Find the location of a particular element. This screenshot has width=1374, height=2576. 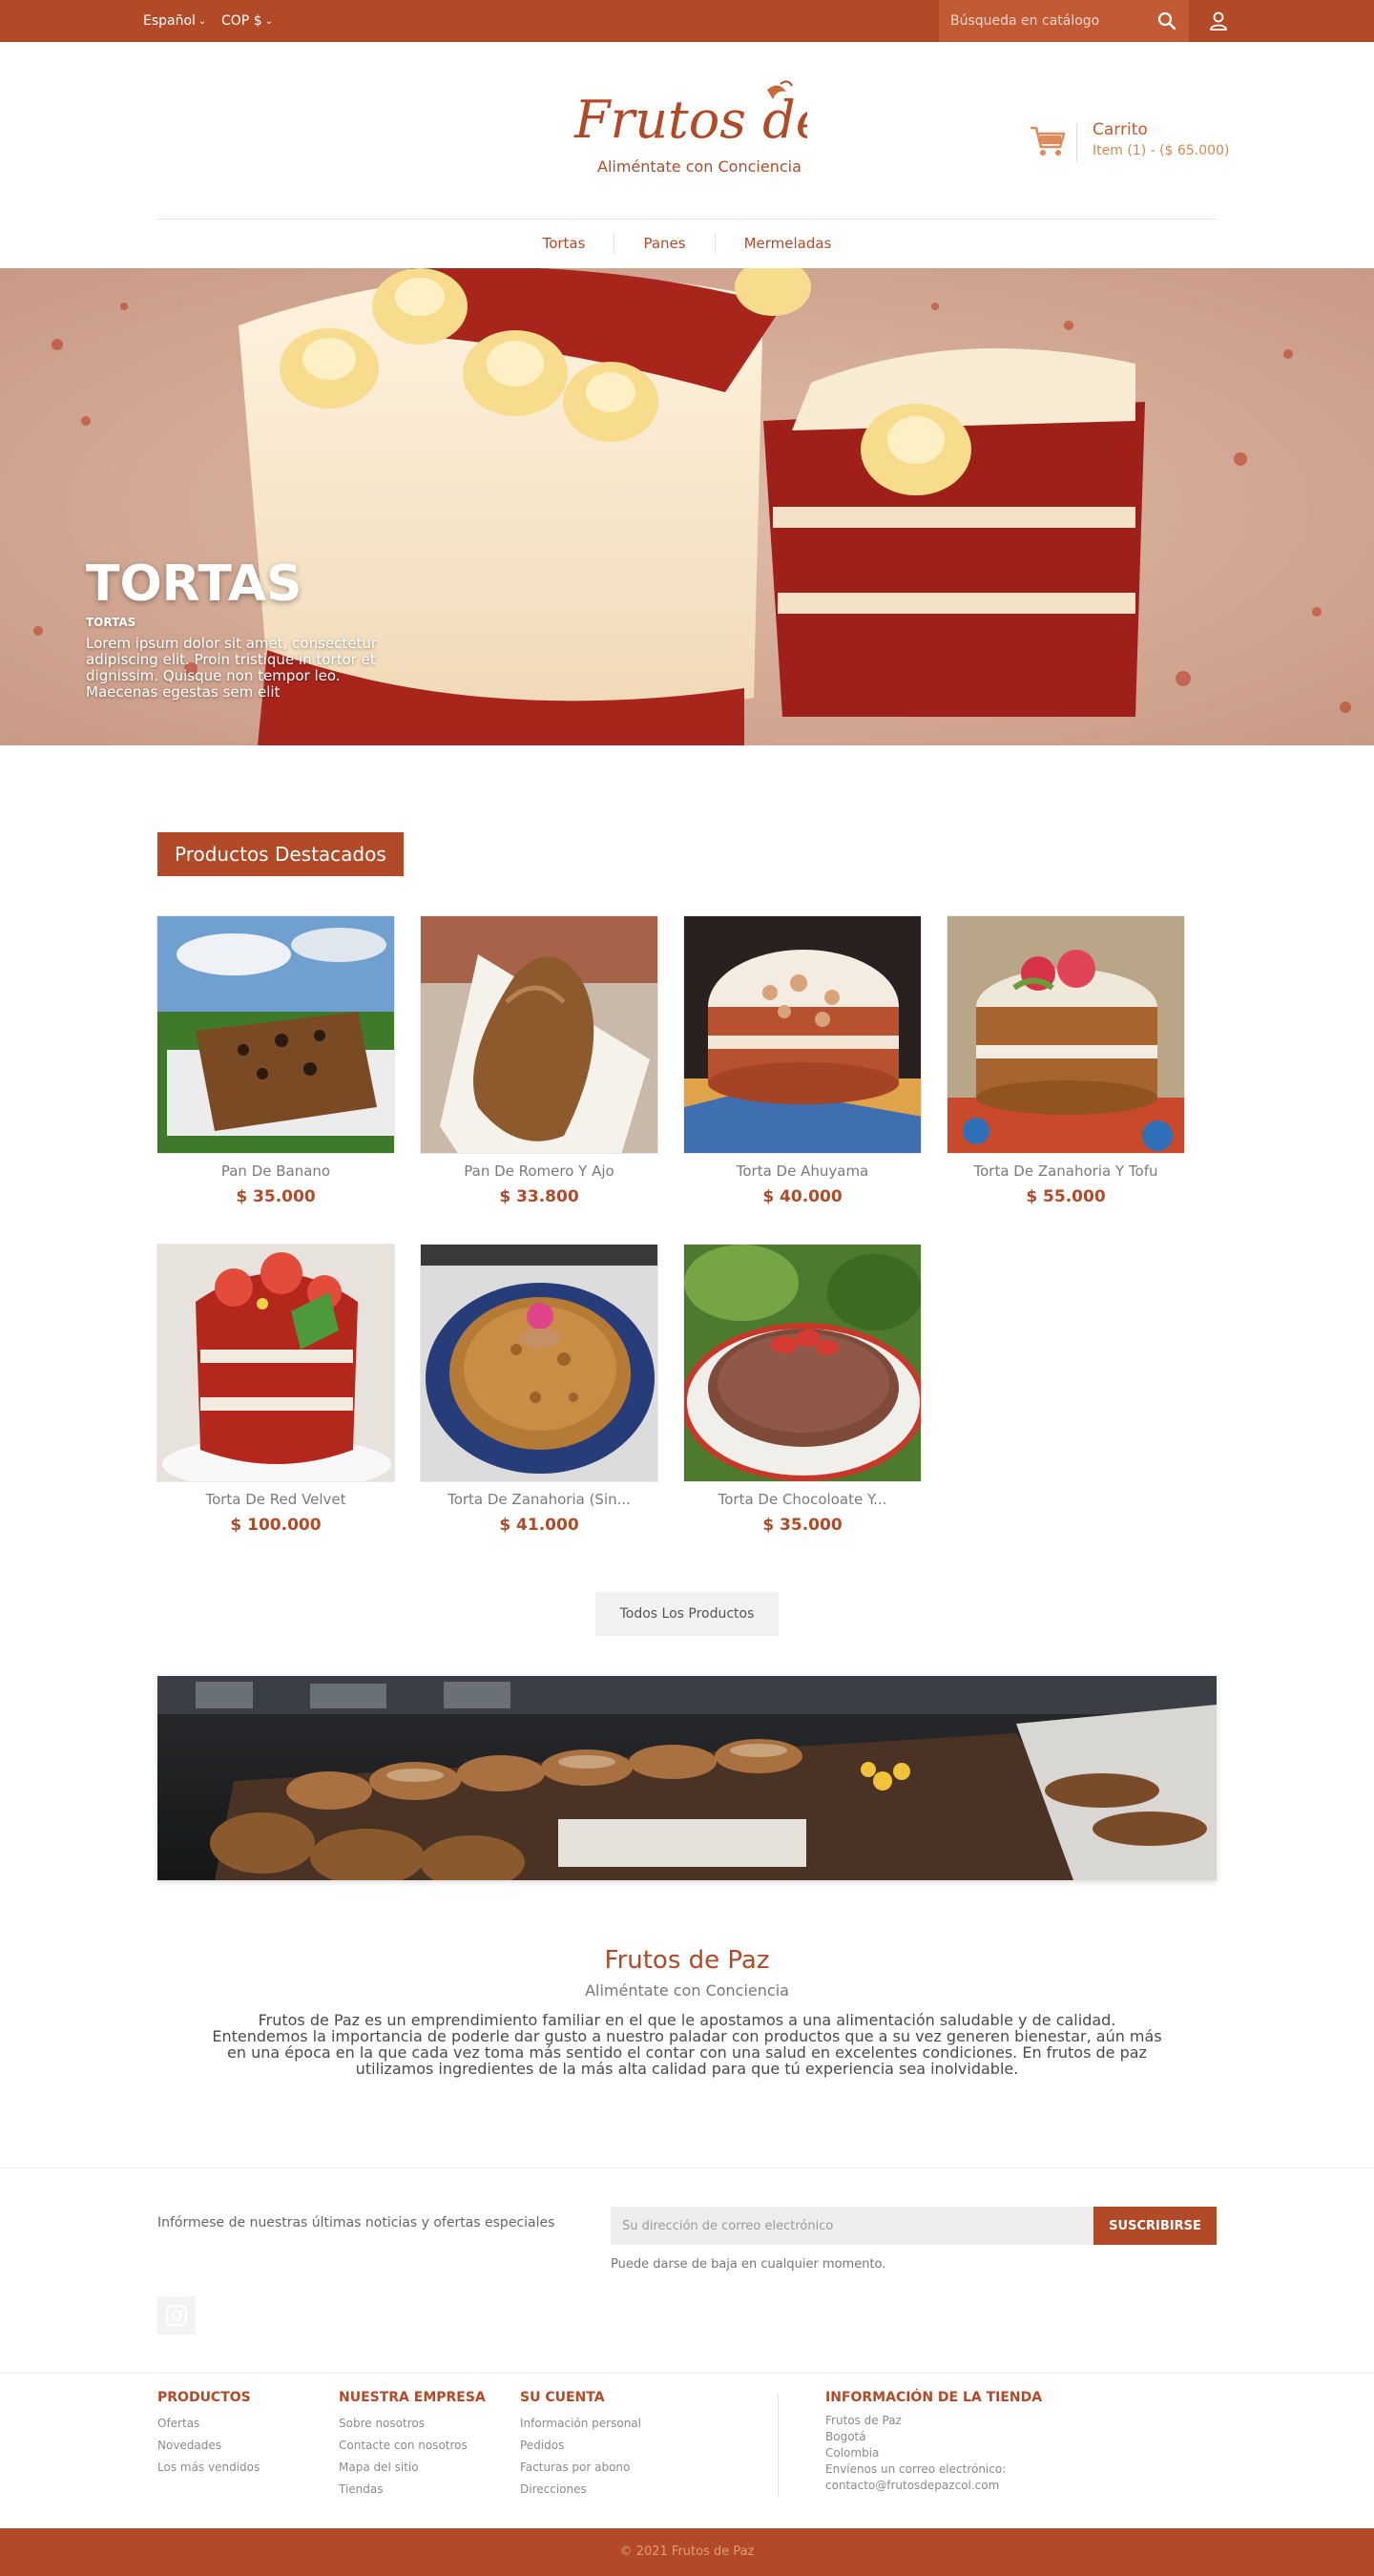

user-icon is located at coordinates (1219, 21).